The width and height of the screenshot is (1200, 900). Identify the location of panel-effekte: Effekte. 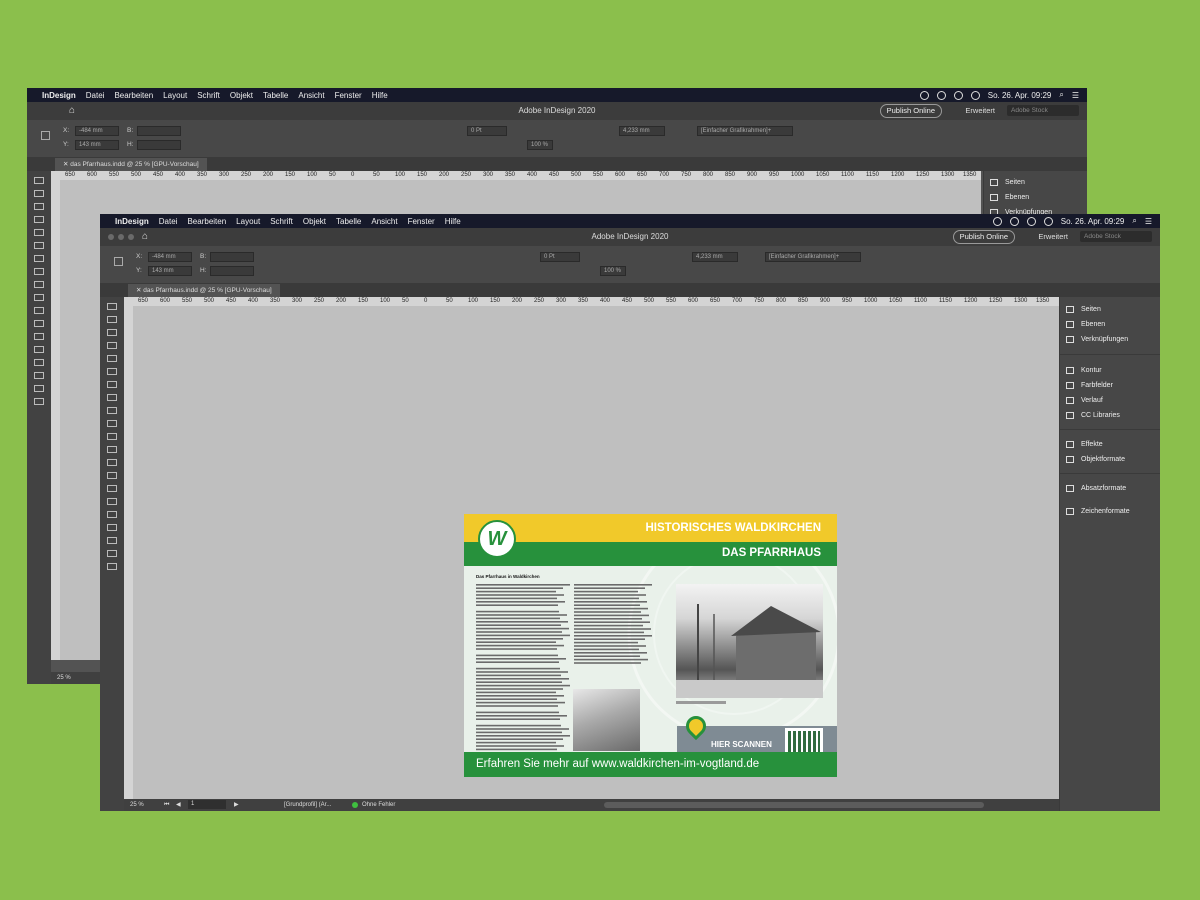
(1110, 444).